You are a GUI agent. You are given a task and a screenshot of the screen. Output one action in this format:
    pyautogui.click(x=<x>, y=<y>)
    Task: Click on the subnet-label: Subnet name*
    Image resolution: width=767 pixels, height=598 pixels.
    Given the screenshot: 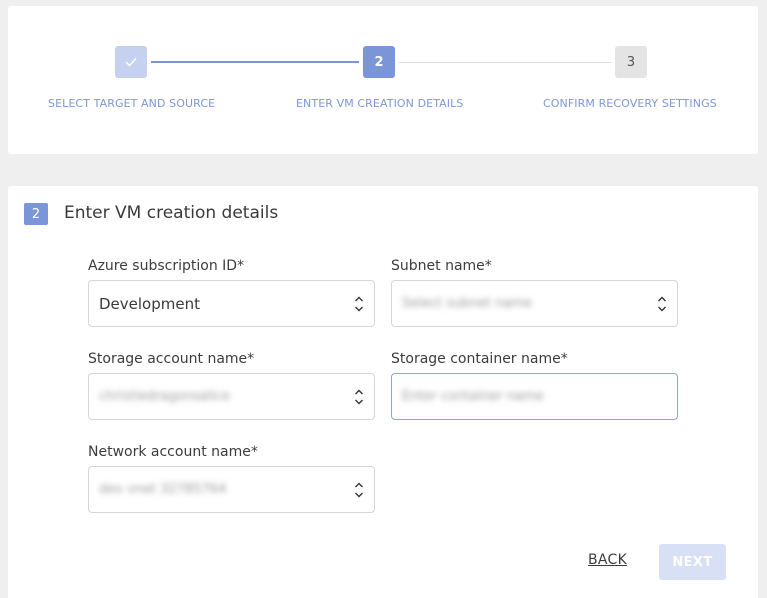 What is the action you would take?
    pyautogui.click(x=441, y=266)
    